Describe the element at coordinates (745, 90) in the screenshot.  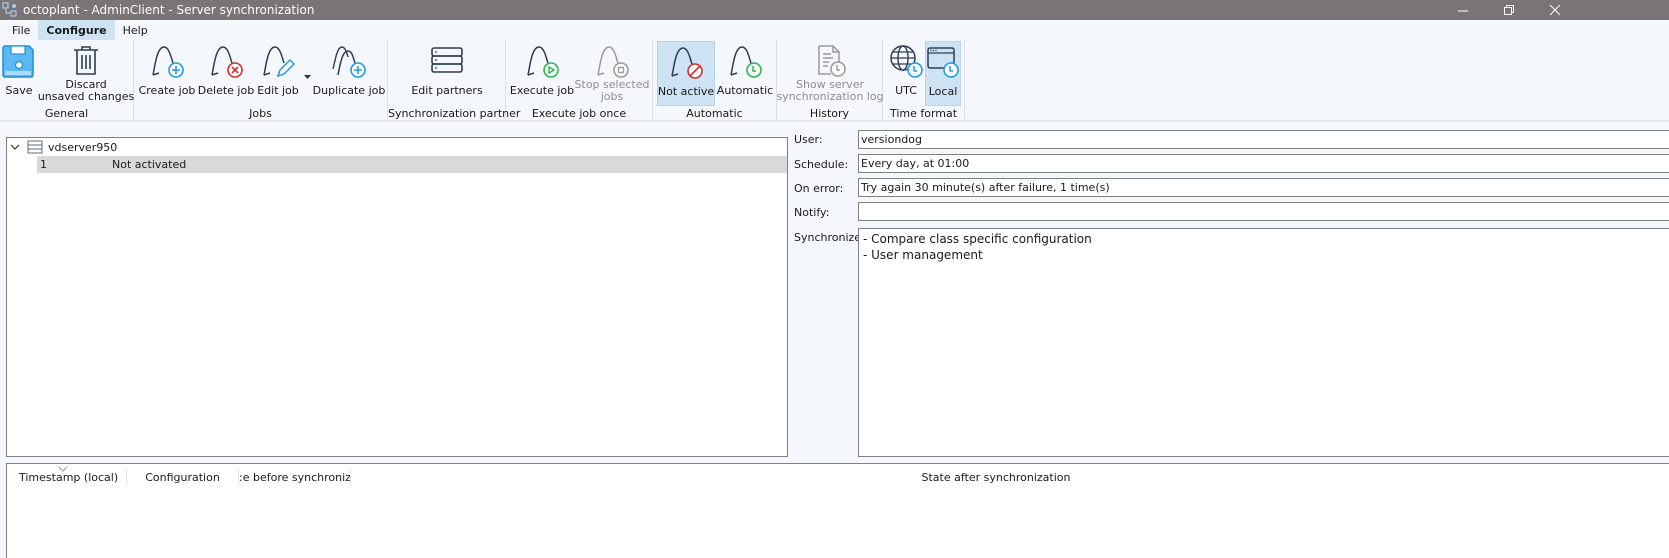
I see `automatic-label: Automatic` at that location.